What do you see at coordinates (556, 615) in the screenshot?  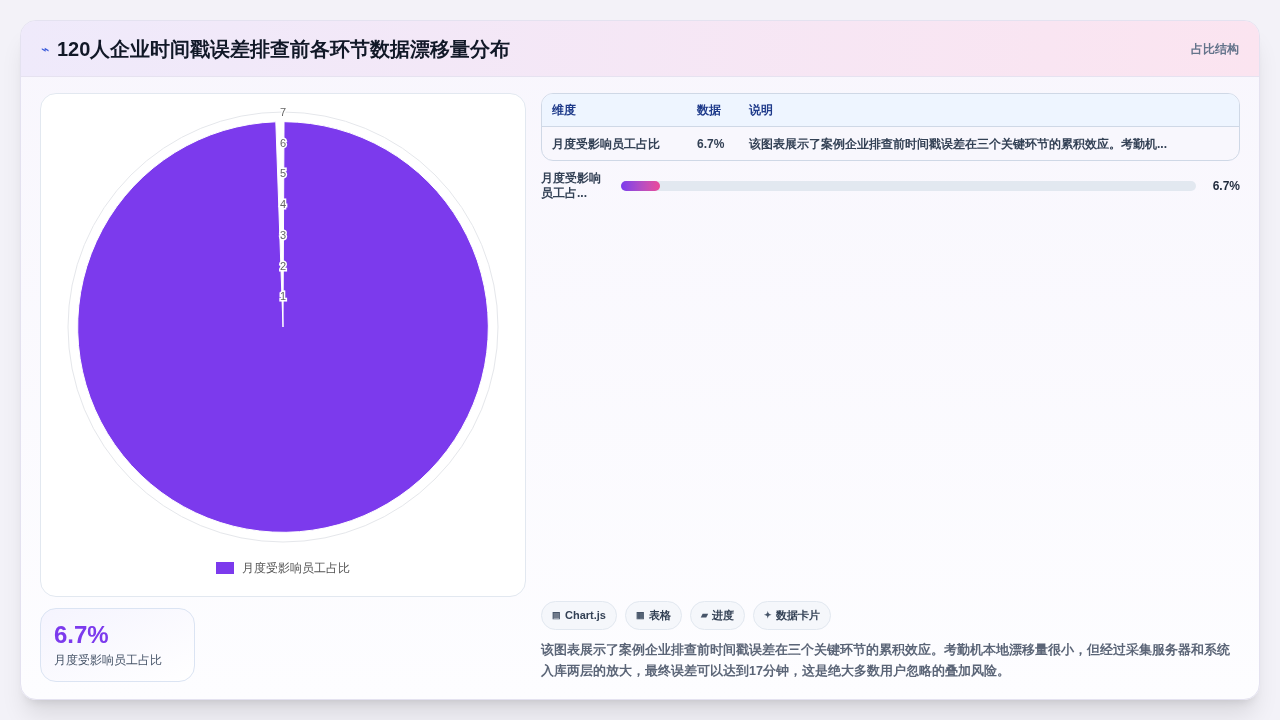 I see `chip-icon: ▤` at bounding box center [556, 615].